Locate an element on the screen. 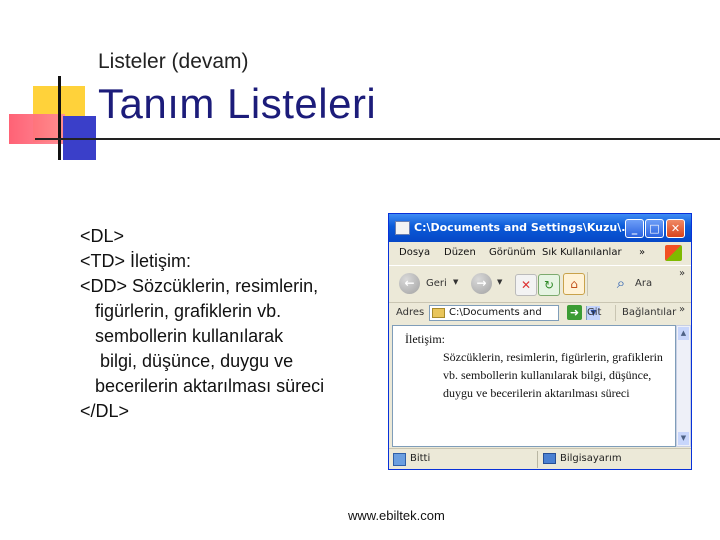 Image resolution: width=720 pixels, height=540 pixels. menu-edit: Düzen is located at coordinates (460, 252).